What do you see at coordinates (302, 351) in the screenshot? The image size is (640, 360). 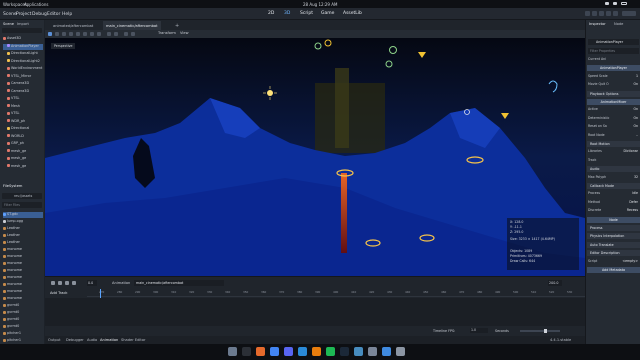 I see `vscode-icon` at bounding box center [302, 351].